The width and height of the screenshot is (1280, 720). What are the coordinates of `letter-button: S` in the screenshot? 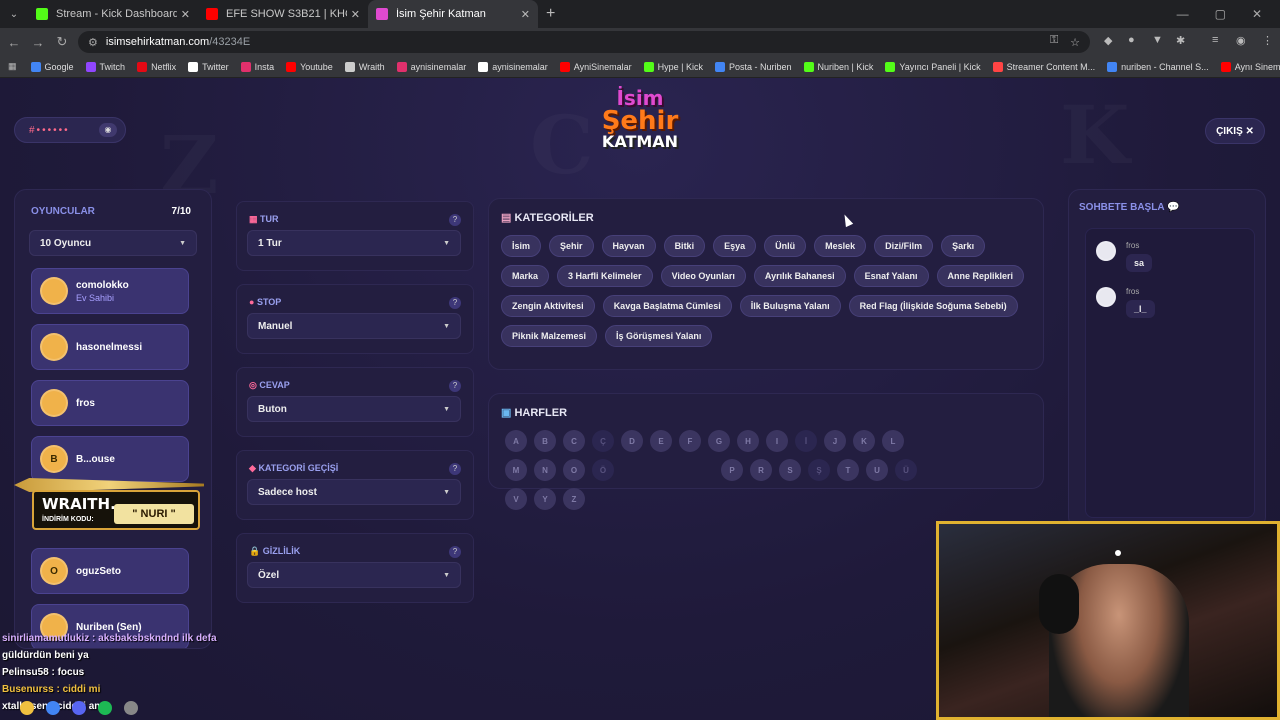 It's located at (790, 470).